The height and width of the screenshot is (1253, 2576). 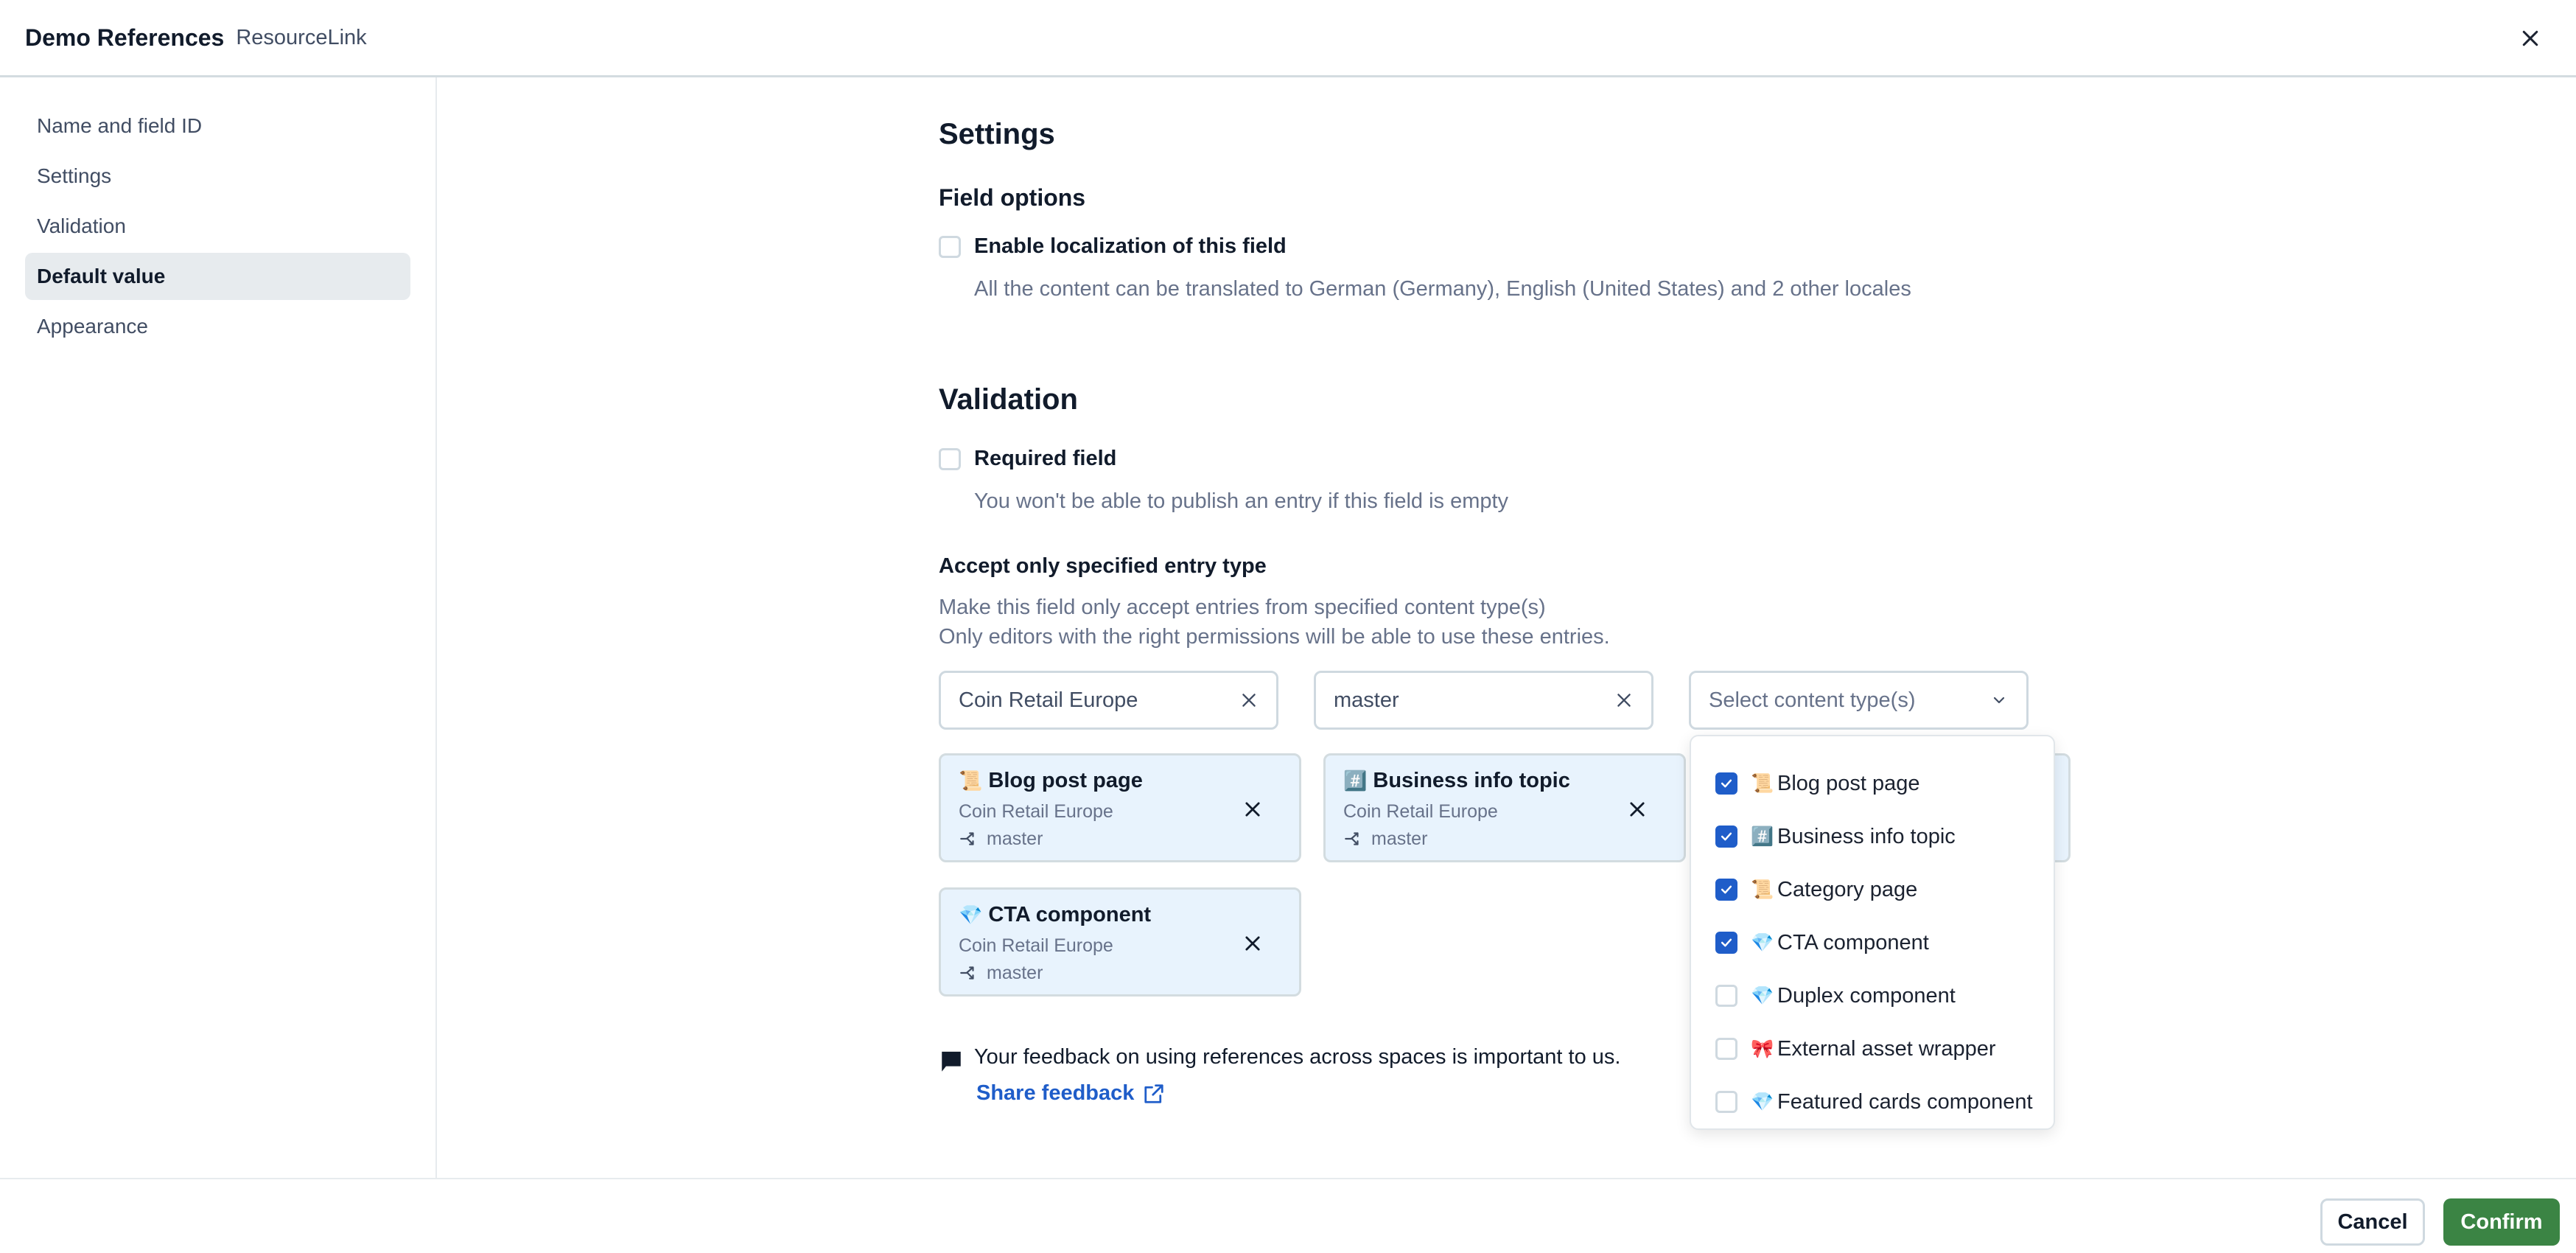 I want to click on dropdown-option: 🎀 External asset wrapper, so click(x=1872, y=1049).